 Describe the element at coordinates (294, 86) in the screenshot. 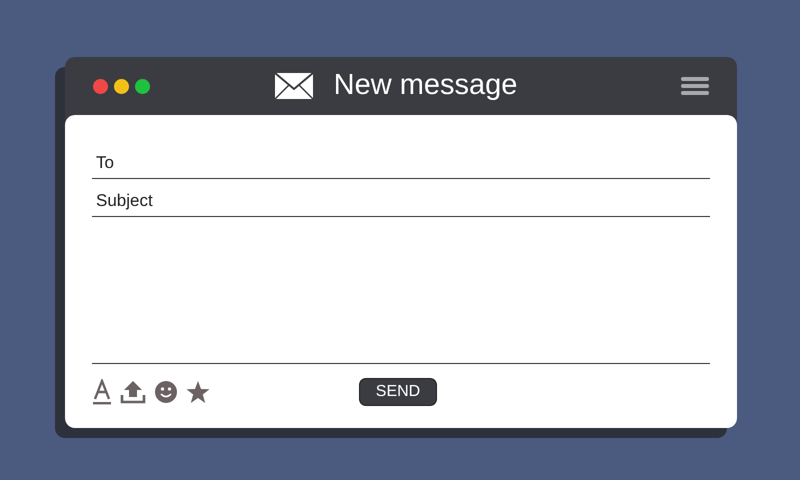

I see `envelope-icon` at that location.